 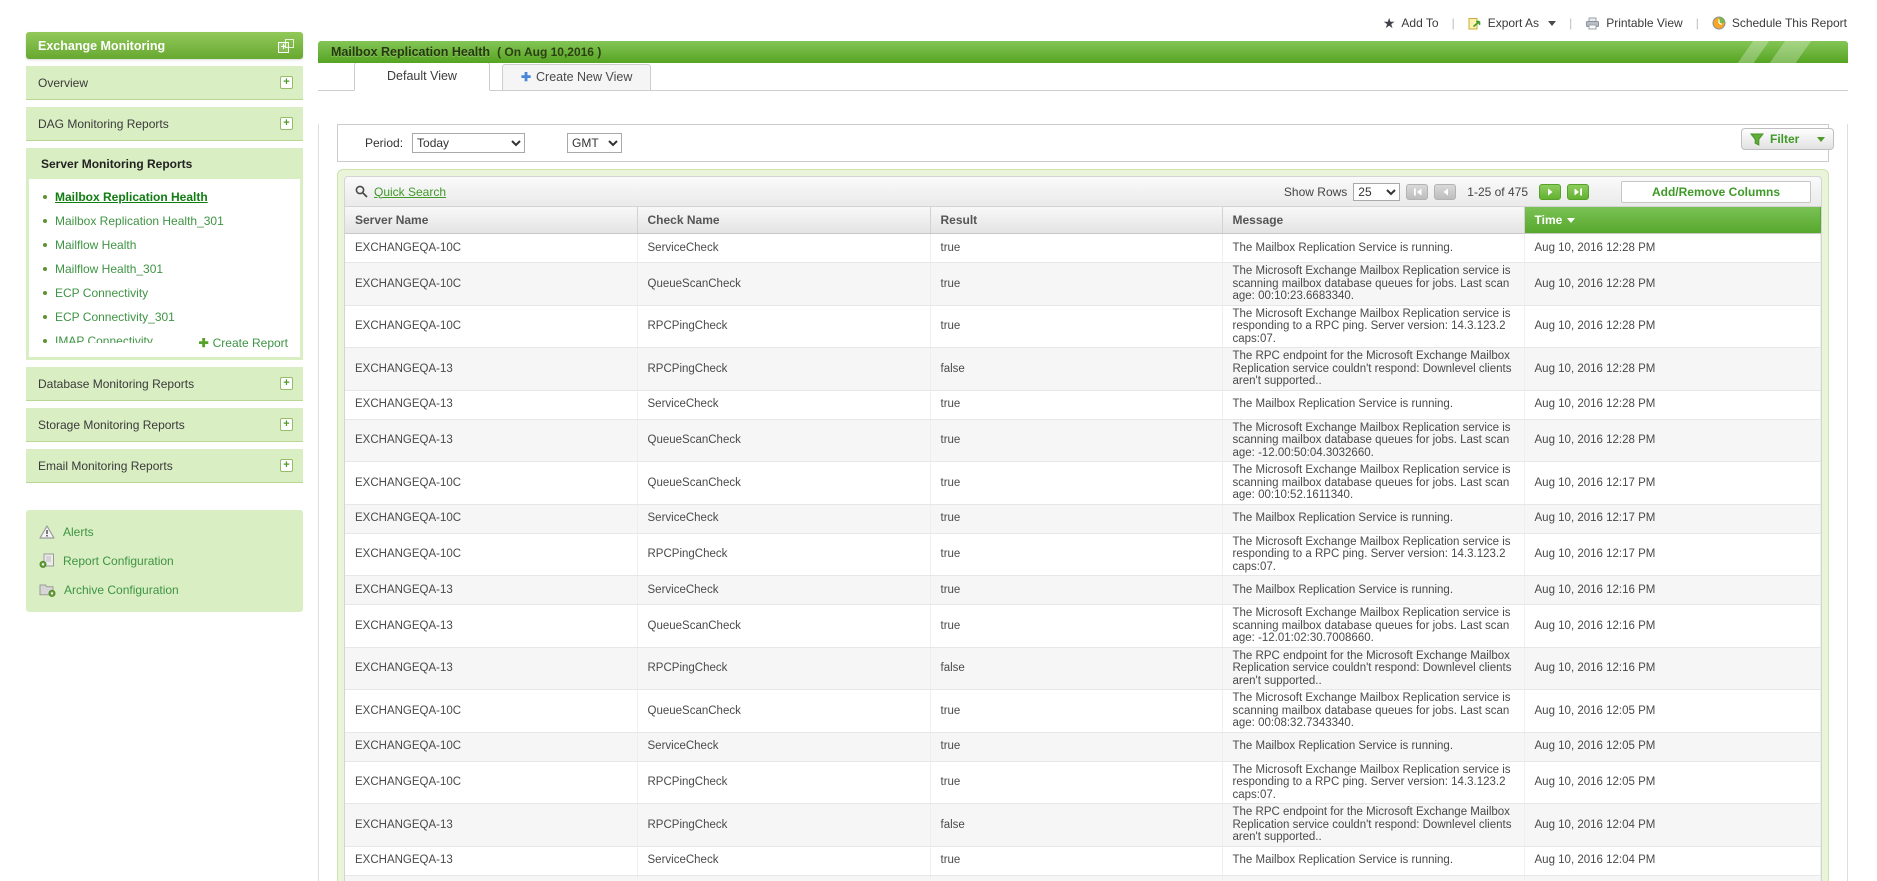 I want to click on tab-create-new-view: ✚ Create New View, so click(x=576, y=77).